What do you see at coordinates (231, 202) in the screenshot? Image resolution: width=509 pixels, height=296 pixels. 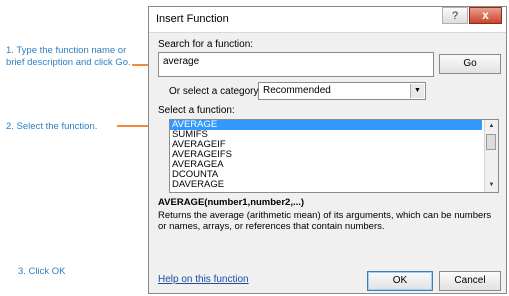 I see `function-signature: AVERAGE(number1,number2,...)` at bounding box center [231, 202].